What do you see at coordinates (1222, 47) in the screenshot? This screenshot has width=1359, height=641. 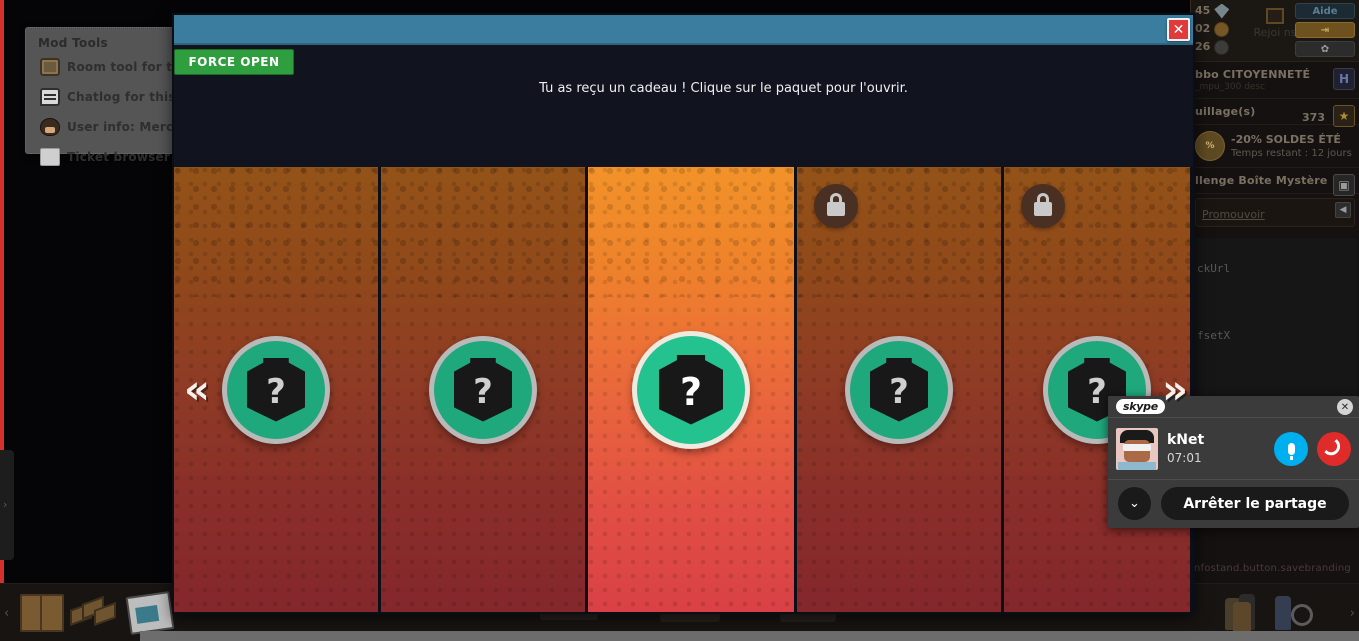 I see `duckets-icon` at bounding box center [1222, 47].